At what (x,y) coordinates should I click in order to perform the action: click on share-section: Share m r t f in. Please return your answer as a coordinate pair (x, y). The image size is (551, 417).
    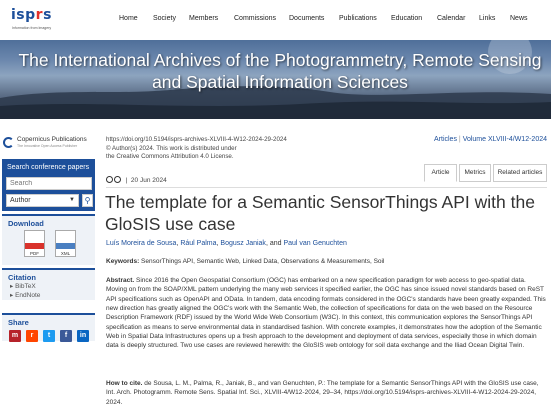
    Looking at the image, I should click on (48, 327).